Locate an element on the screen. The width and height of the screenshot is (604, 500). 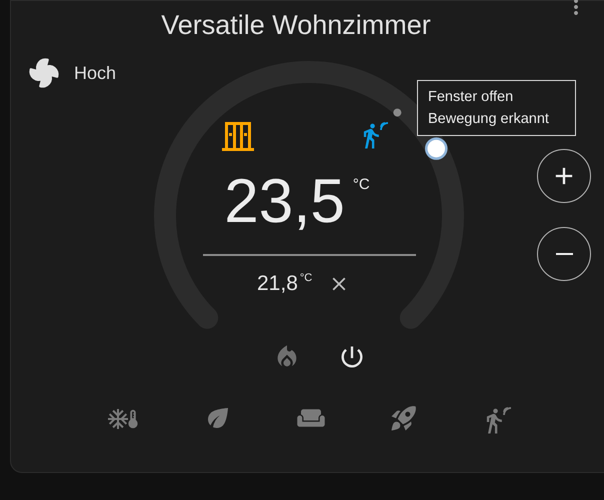
target-temperature: 23,5 is located at coordinates (284, 202).